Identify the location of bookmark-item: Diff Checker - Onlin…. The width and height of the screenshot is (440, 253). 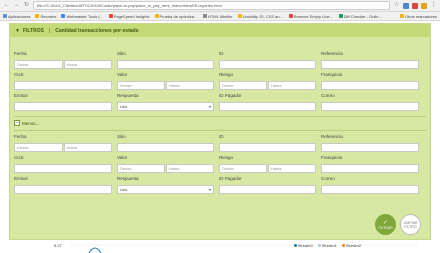
(360, 16).